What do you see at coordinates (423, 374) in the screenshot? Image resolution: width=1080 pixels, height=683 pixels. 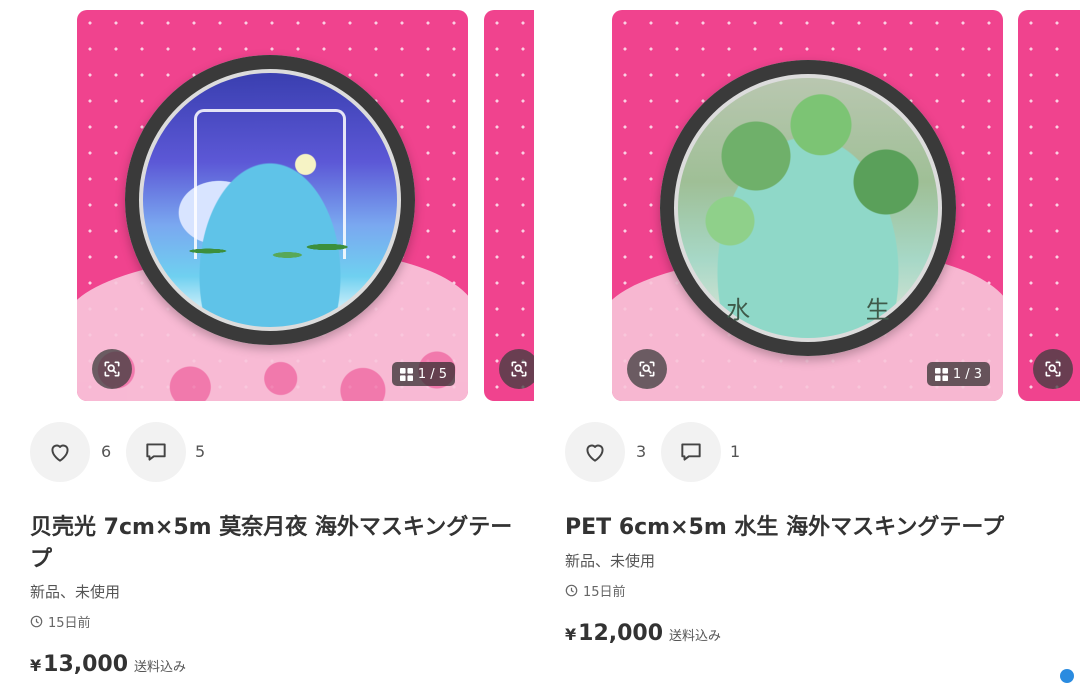 I see `image-counter: 1 / 5` at bounding box center [423, 374].